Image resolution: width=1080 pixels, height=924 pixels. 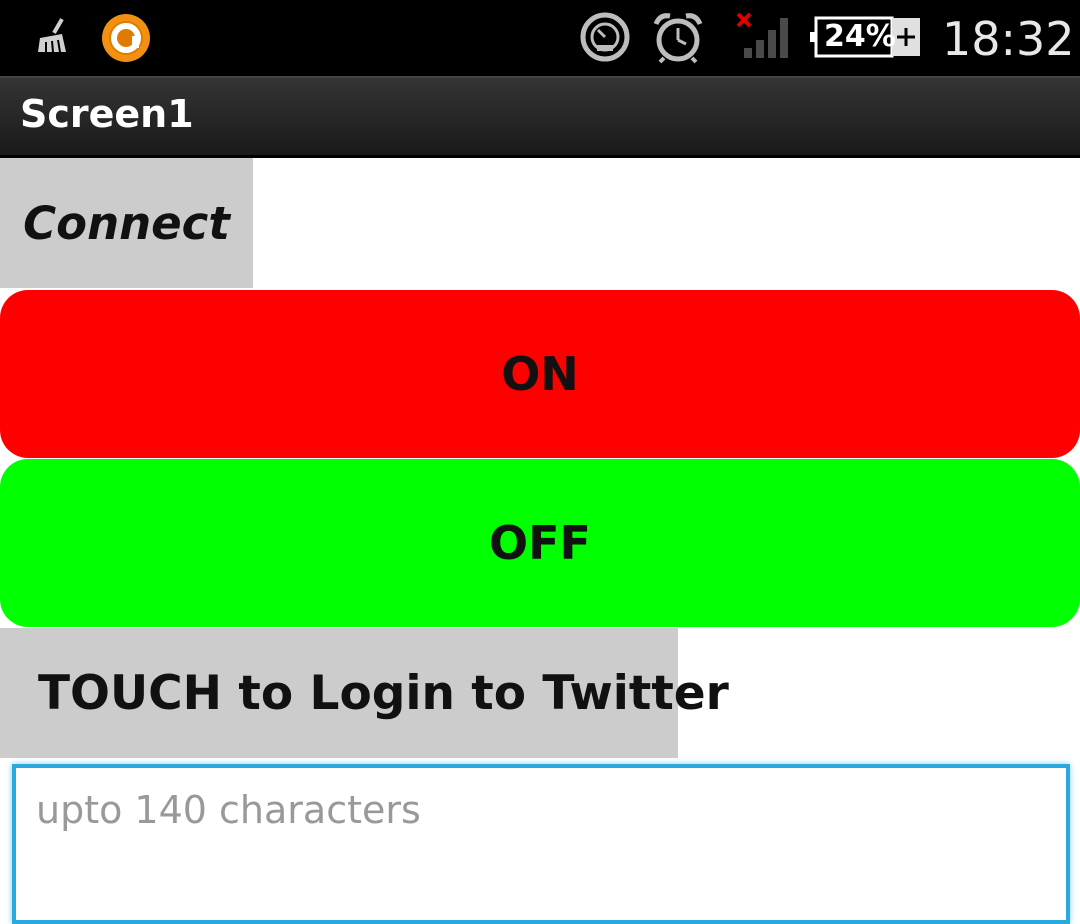 What do you see at coordinates (126, 223) in the screenshot?
I see `connect-button: Connect` at bounding box center [126, 223].